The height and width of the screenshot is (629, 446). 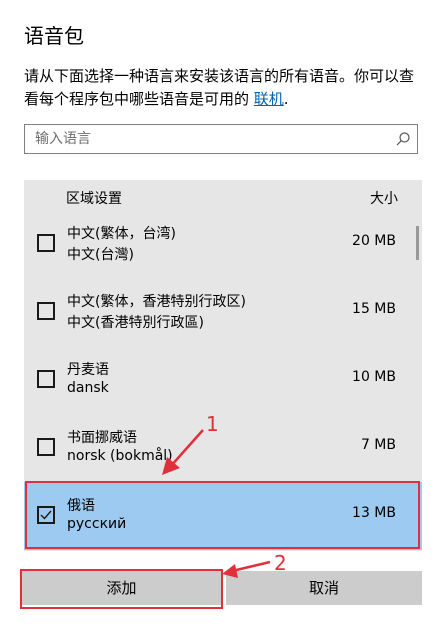 What do you see at coordinates (120, 456) in the screenshot?
I see `language-native-name: norsk (bokmål)` at bounding box center [120, 456].